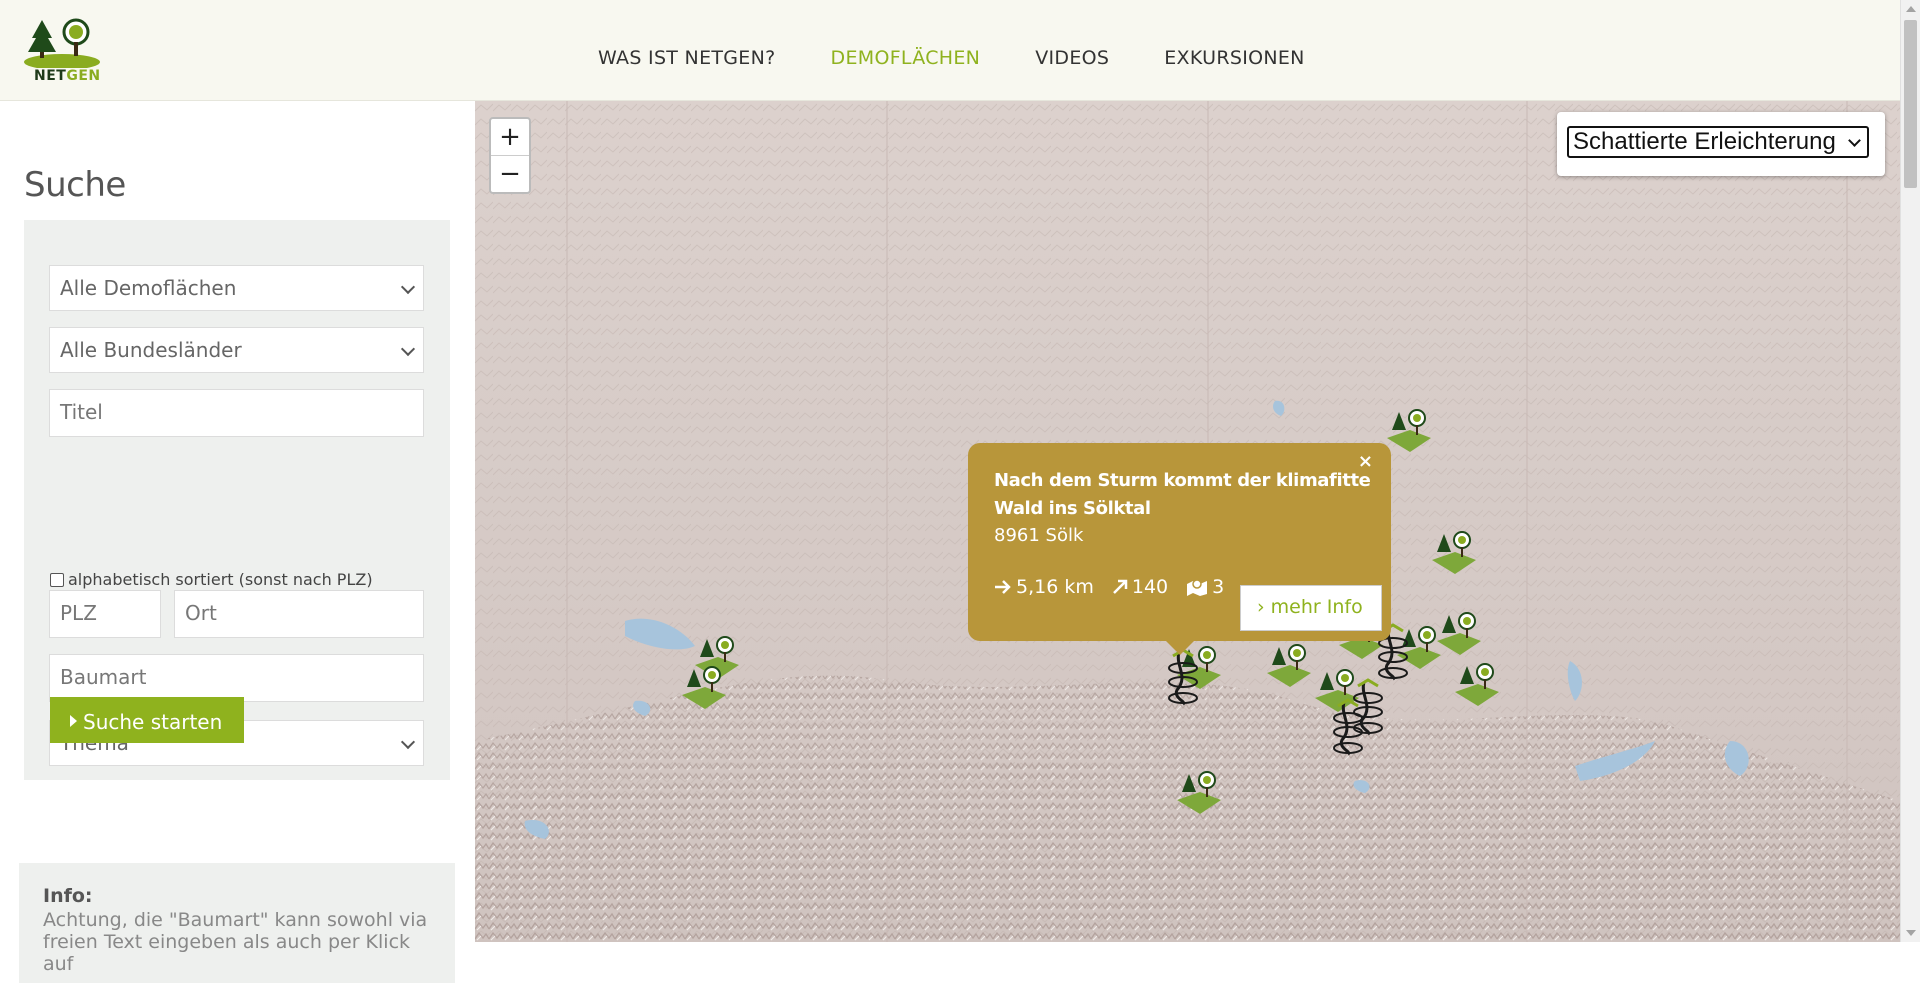 This screenshot has width=1920, height=983. I want to click on distance-stat: 5,16 km, so click(1044, 587).